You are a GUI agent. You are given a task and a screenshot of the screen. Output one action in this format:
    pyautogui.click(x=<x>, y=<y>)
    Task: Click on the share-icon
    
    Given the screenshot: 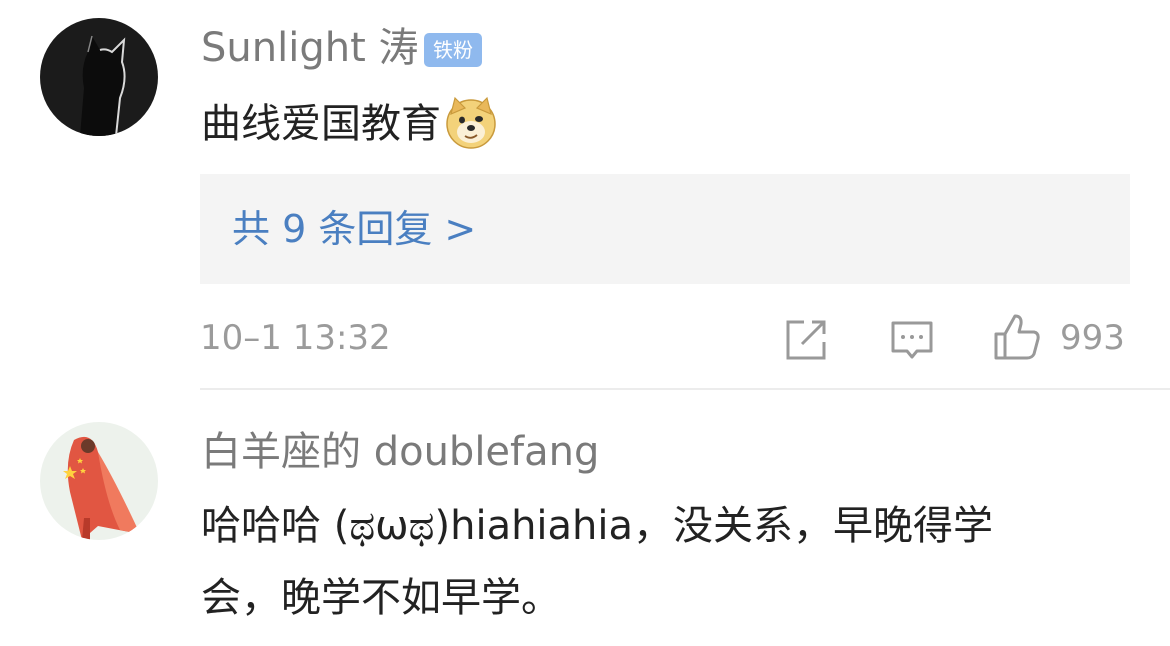 What is the action you would take?
    pyautogui.click(x=806, y=340)
    